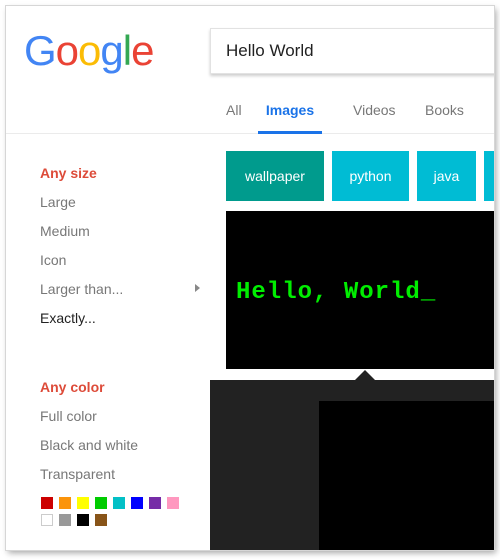 This screenshot has height=560, width=500. Describe the element at coordinates (58, 202) in the screenshot. I see `filter-large: Large` at that location.